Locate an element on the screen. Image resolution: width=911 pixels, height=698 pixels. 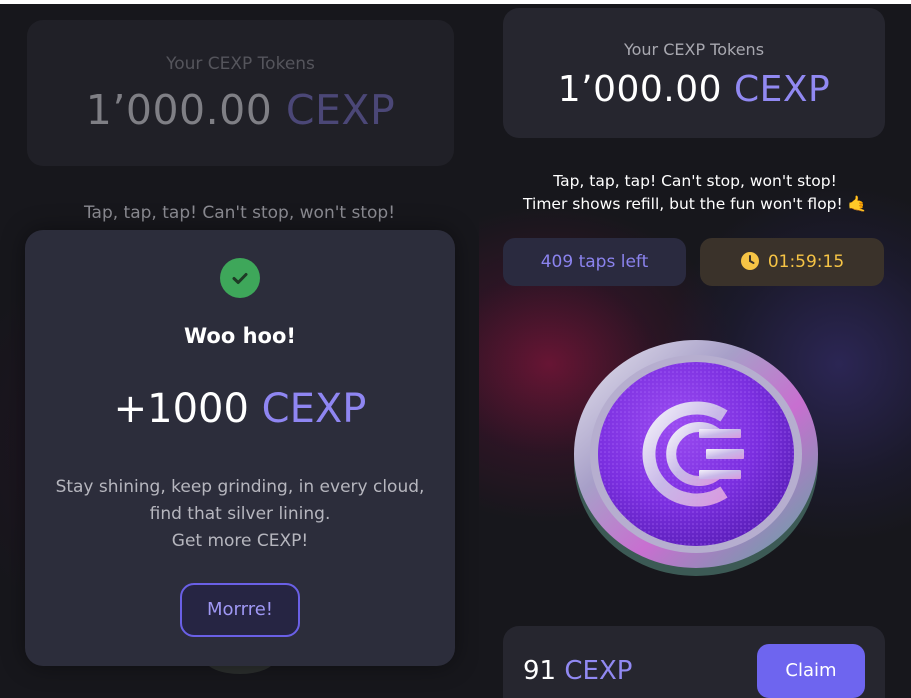
claim-currency: CEXP is located at coordinates (598, 671).